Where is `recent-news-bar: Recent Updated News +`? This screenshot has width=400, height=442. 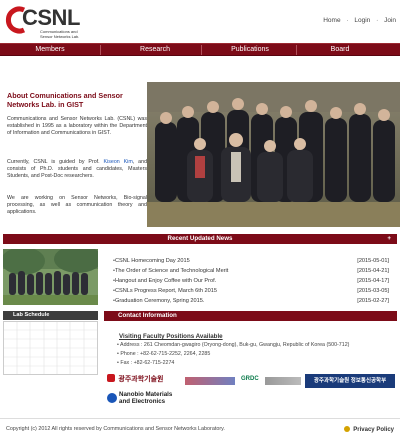 recent-news-bar: Recent Updated News + is located at coordinates (200, 239).